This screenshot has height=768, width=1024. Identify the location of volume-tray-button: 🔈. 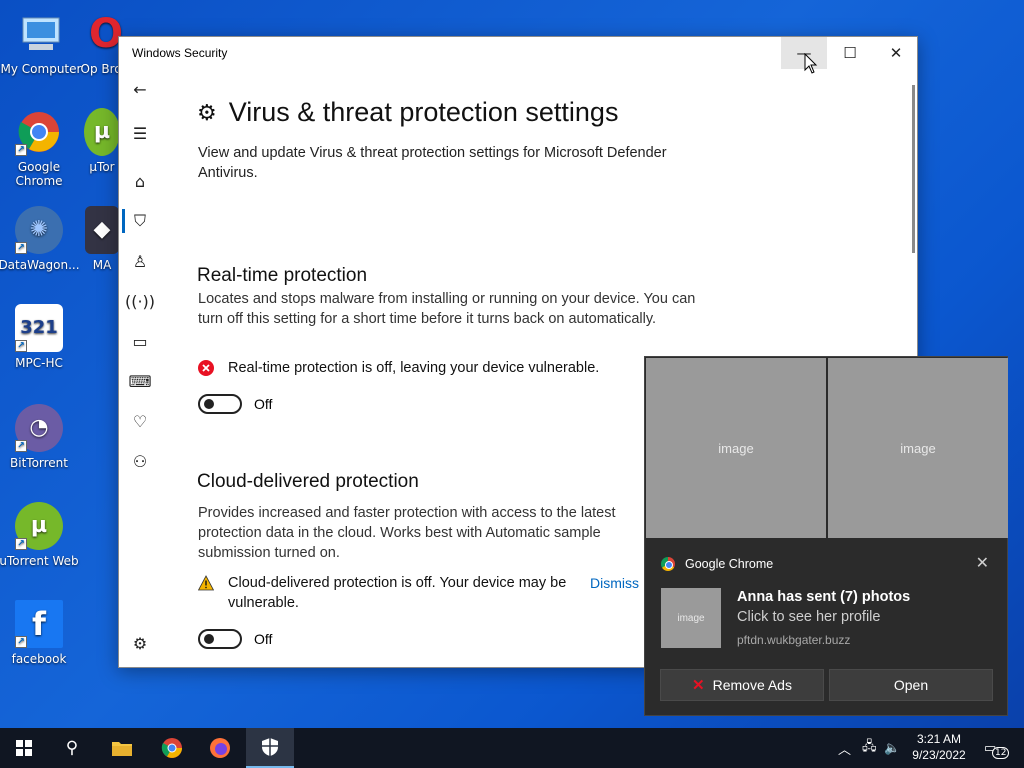
(892, 748).